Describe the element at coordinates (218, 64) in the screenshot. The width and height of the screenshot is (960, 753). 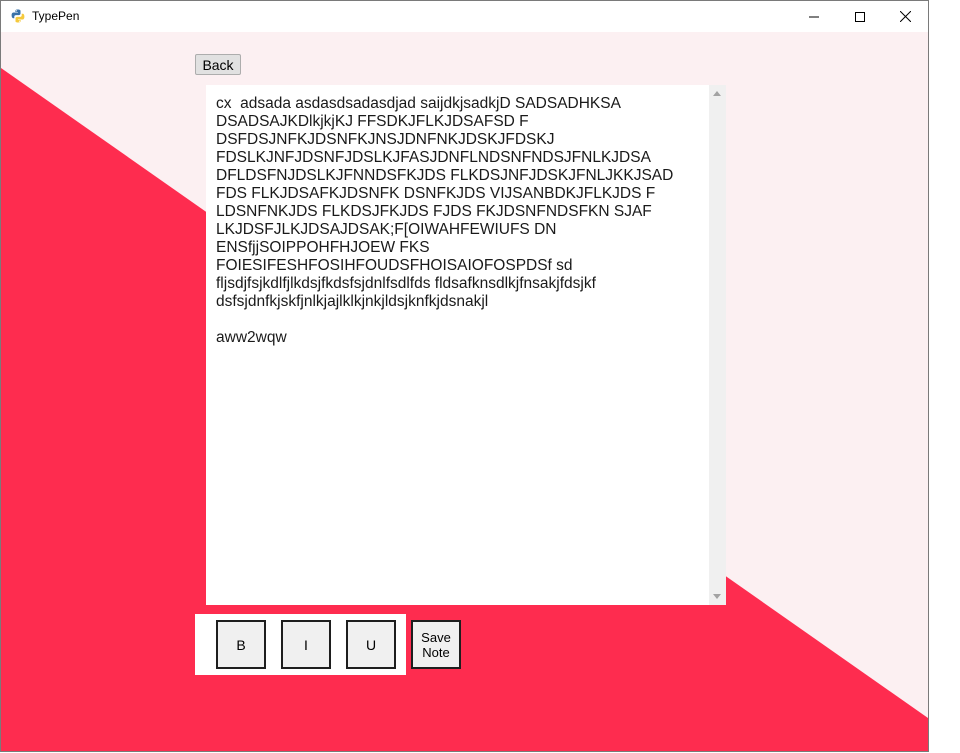
I see `back-button: Back` at that location.